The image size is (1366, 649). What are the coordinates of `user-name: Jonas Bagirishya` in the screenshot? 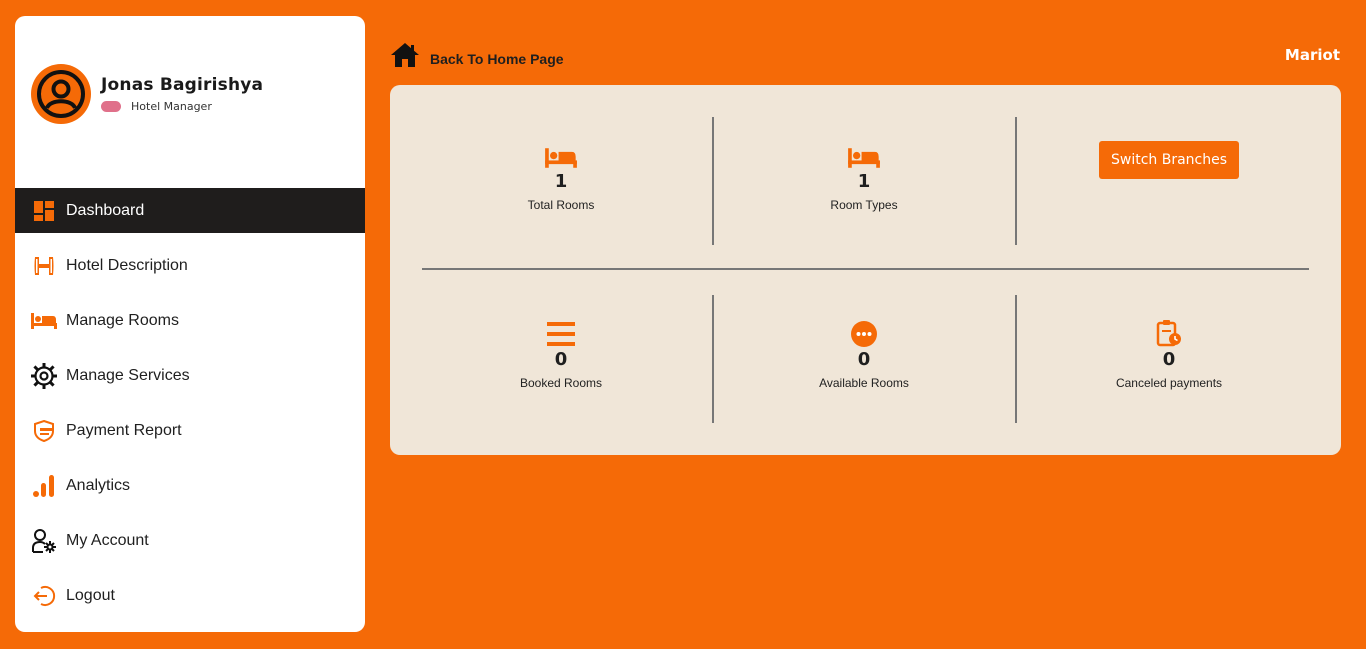 It's located at (182, 85).